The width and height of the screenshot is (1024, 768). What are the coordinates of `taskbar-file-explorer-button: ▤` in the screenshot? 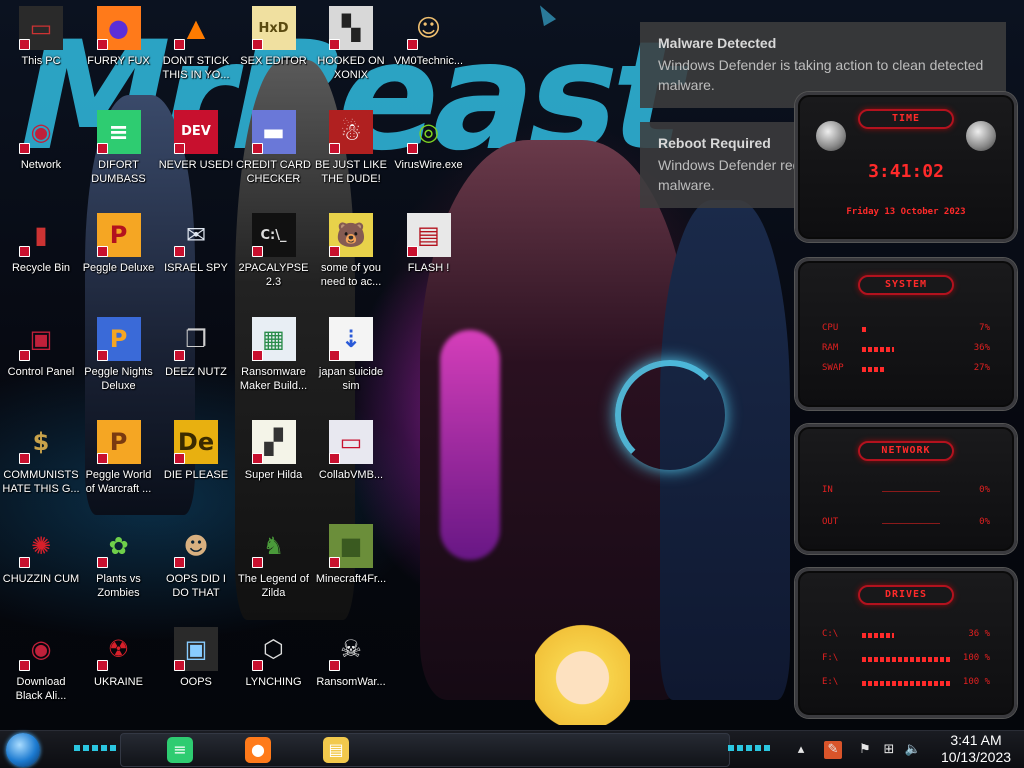 It's located at (336, 750).